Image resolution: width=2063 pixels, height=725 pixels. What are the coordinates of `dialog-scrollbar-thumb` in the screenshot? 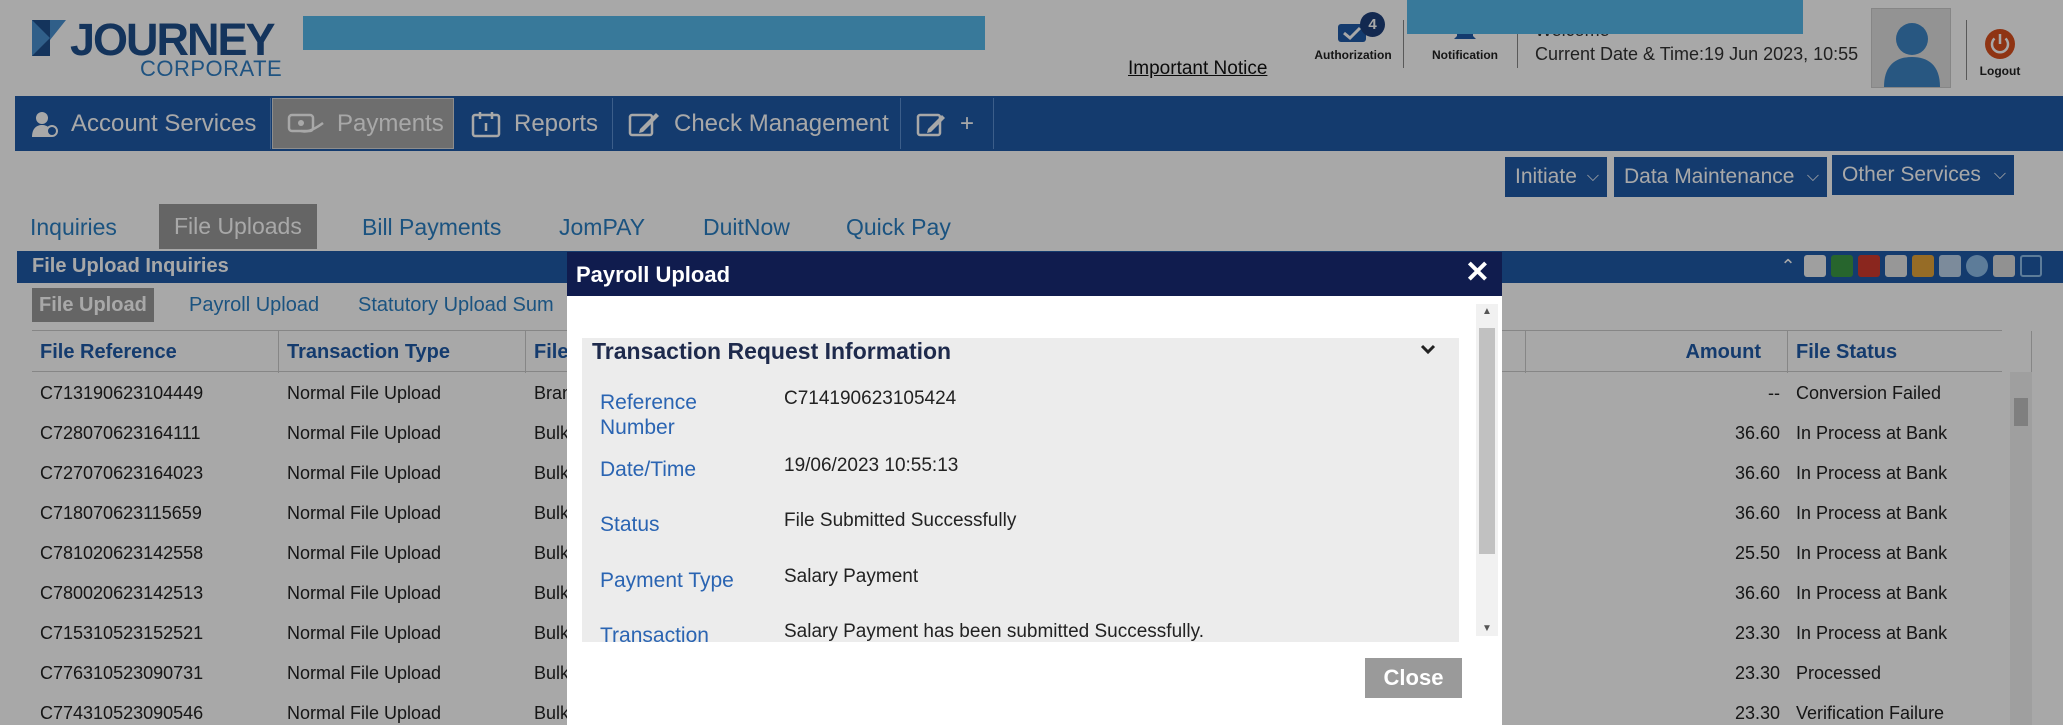 It's located at (1487, 441).